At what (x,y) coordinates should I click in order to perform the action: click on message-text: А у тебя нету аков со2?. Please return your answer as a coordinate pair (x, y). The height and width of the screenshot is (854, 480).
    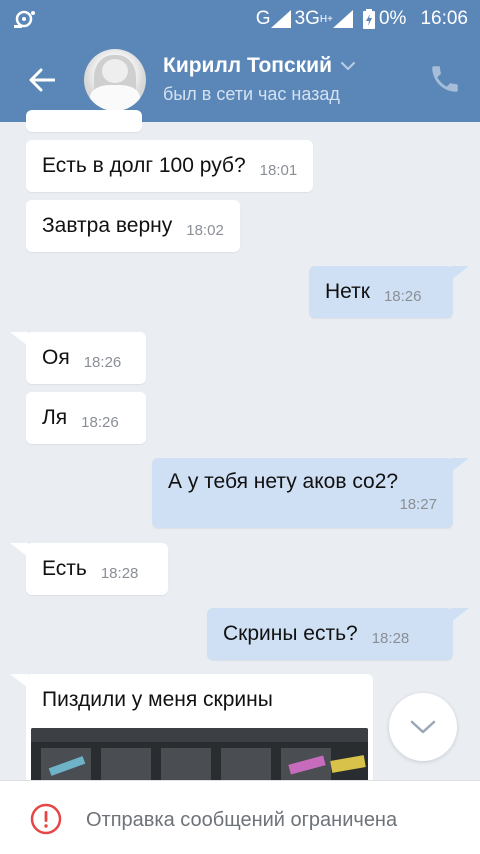
    Looking at the image, I should click on (283, 481).